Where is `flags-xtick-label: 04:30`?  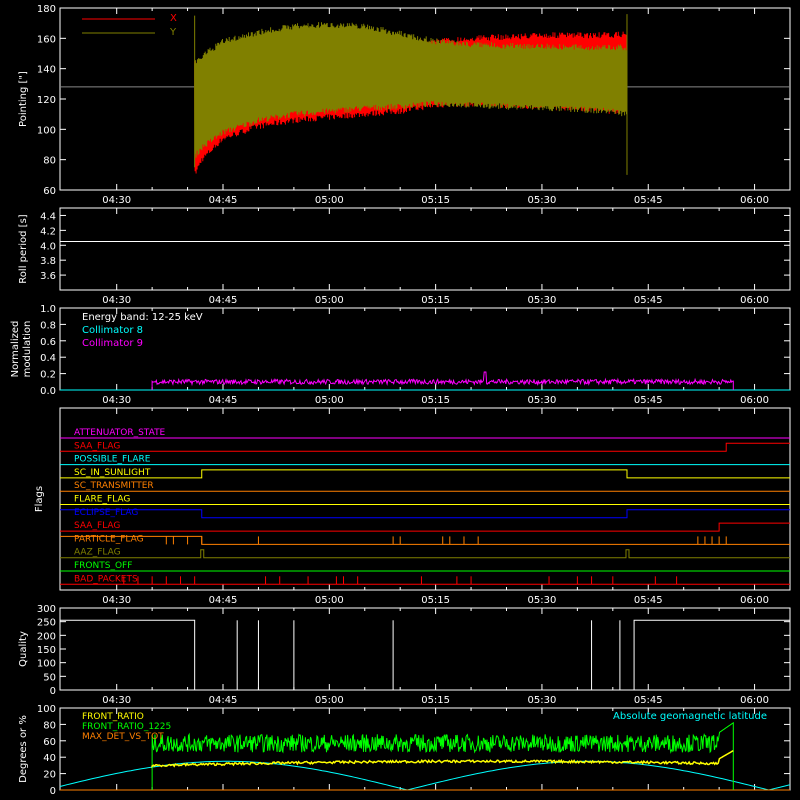
flags-xtick-label: 04:30 is located at coordinates (116, 600).